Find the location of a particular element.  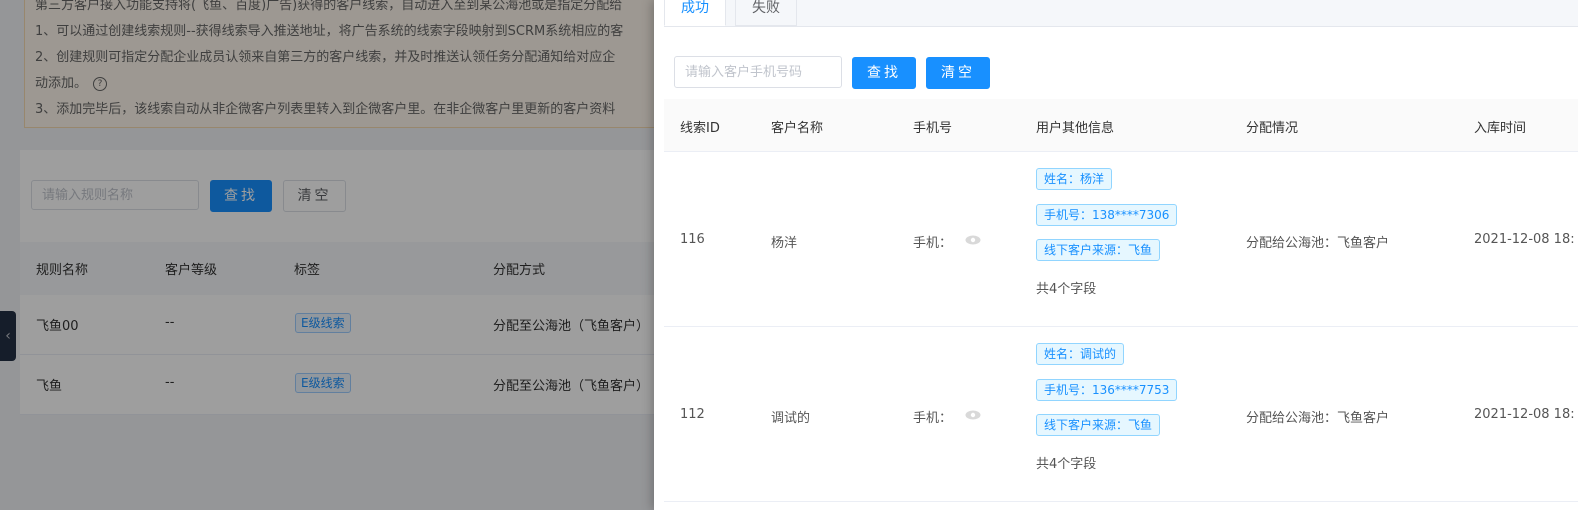

lead-id: 112 is located at coordinates (692, 414).